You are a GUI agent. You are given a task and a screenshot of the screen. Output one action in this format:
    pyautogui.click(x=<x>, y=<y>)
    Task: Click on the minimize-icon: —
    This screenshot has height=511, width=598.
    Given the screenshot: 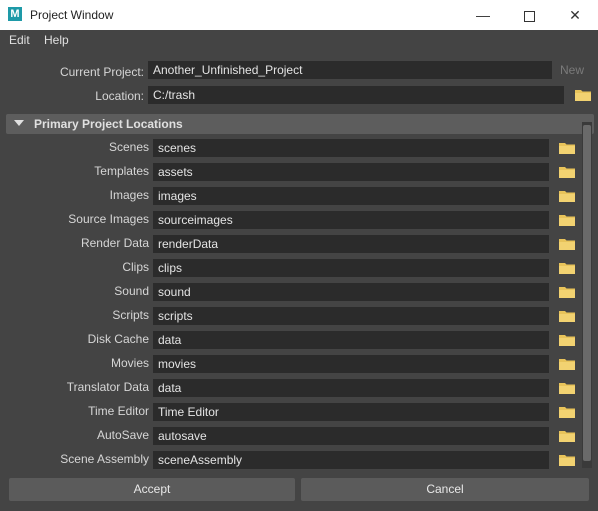 What is the action you would take?
    pyautogui.click(x=483, y=15)
    